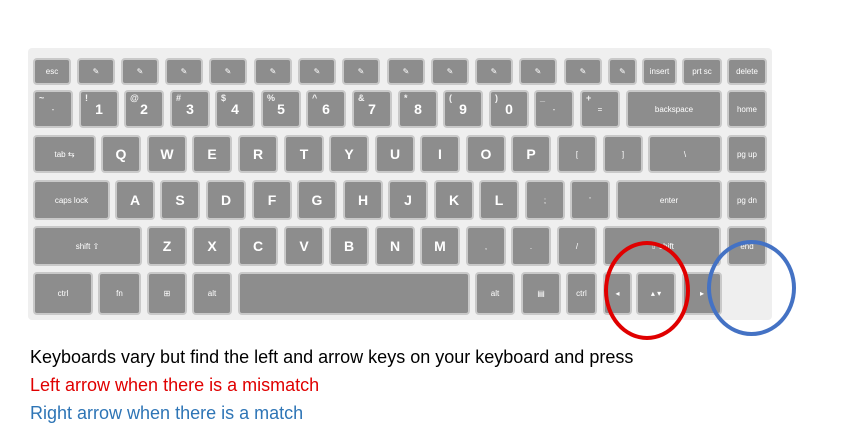 This screenshot has width=866, height=436. I want to click on key-label: X, so click(212, 246).